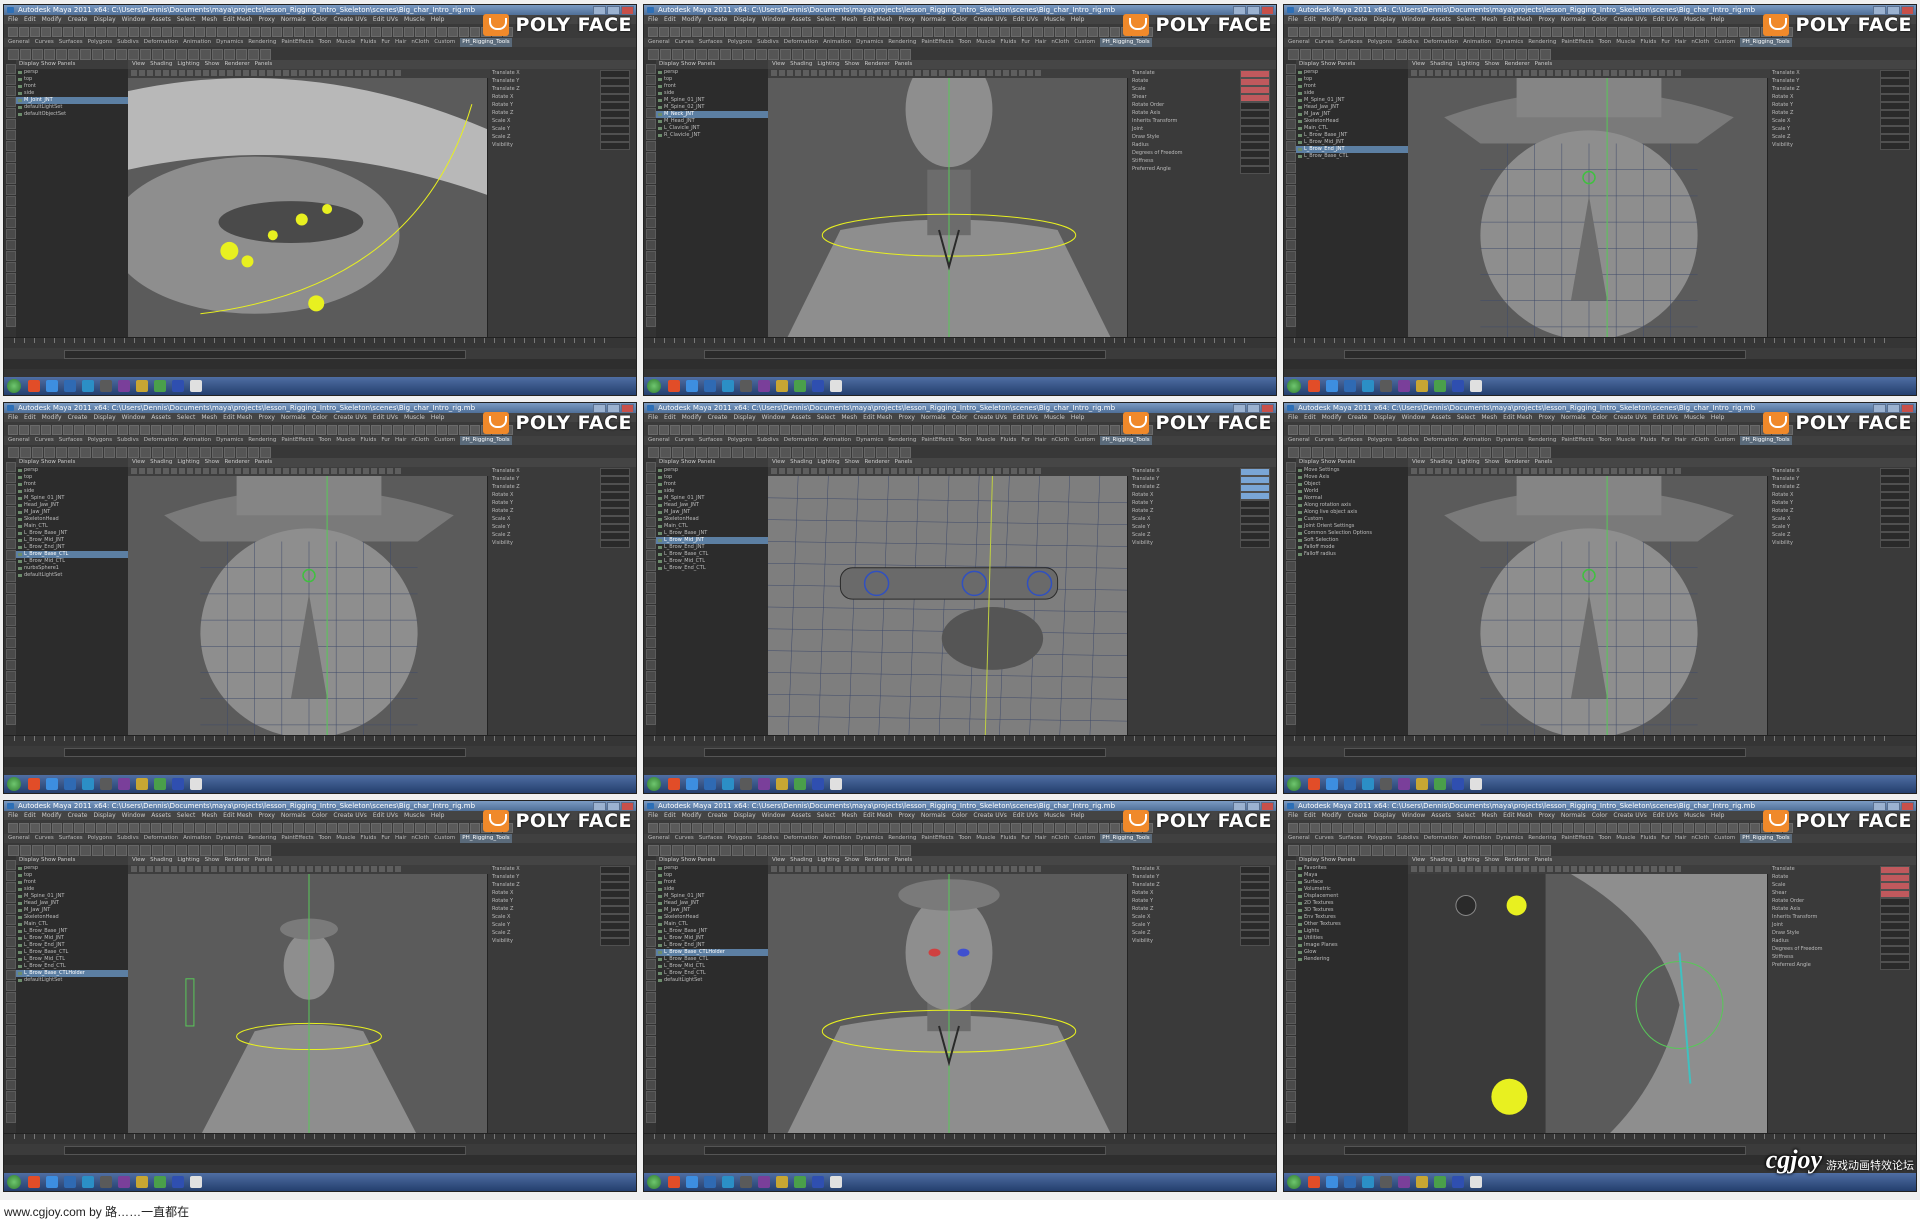  I want to click on menu-item: Edit Mesh, so click(1517, 417).